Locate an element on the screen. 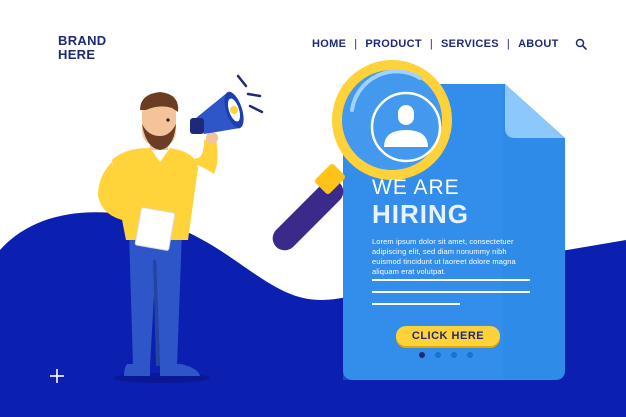  man-illustration is located at coordinates (158, 237).